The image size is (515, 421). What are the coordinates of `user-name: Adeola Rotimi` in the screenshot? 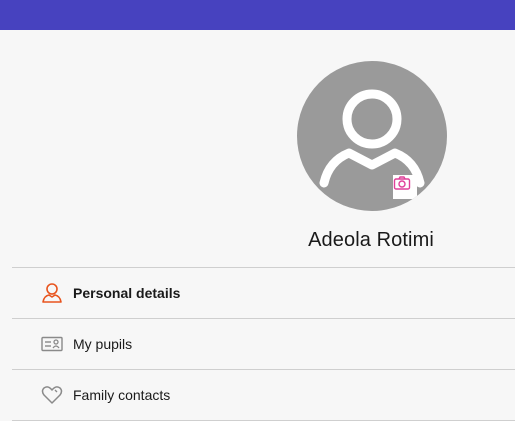 It's located at (371, 240).